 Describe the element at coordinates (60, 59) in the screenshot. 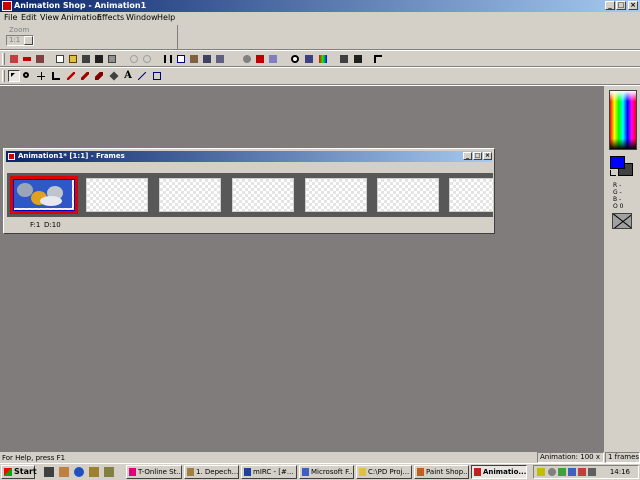

I see `new-icon` at that location.